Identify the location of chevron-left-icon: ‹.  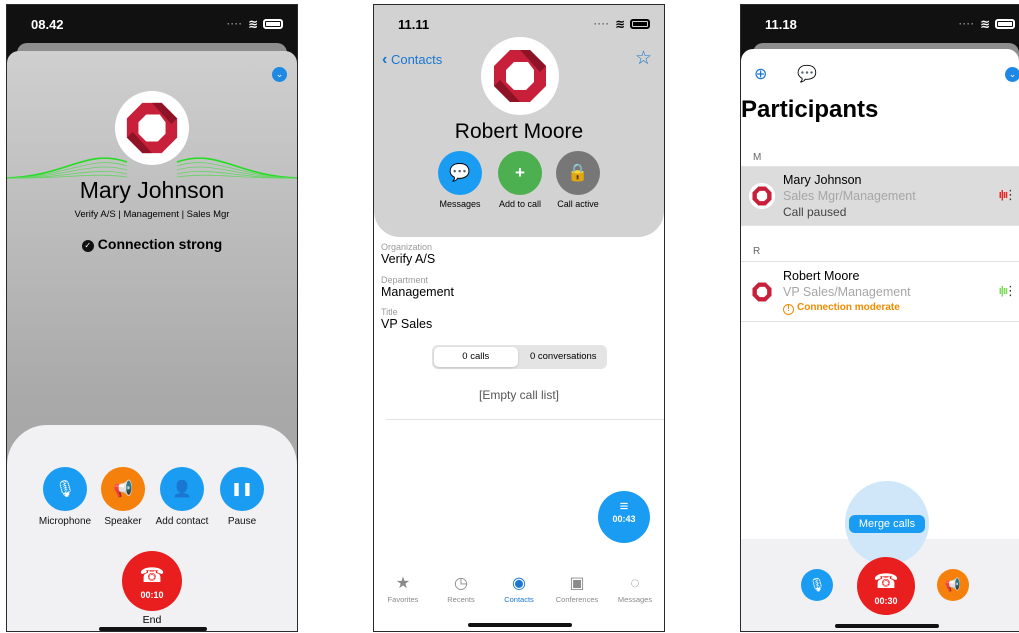
(385, 59).